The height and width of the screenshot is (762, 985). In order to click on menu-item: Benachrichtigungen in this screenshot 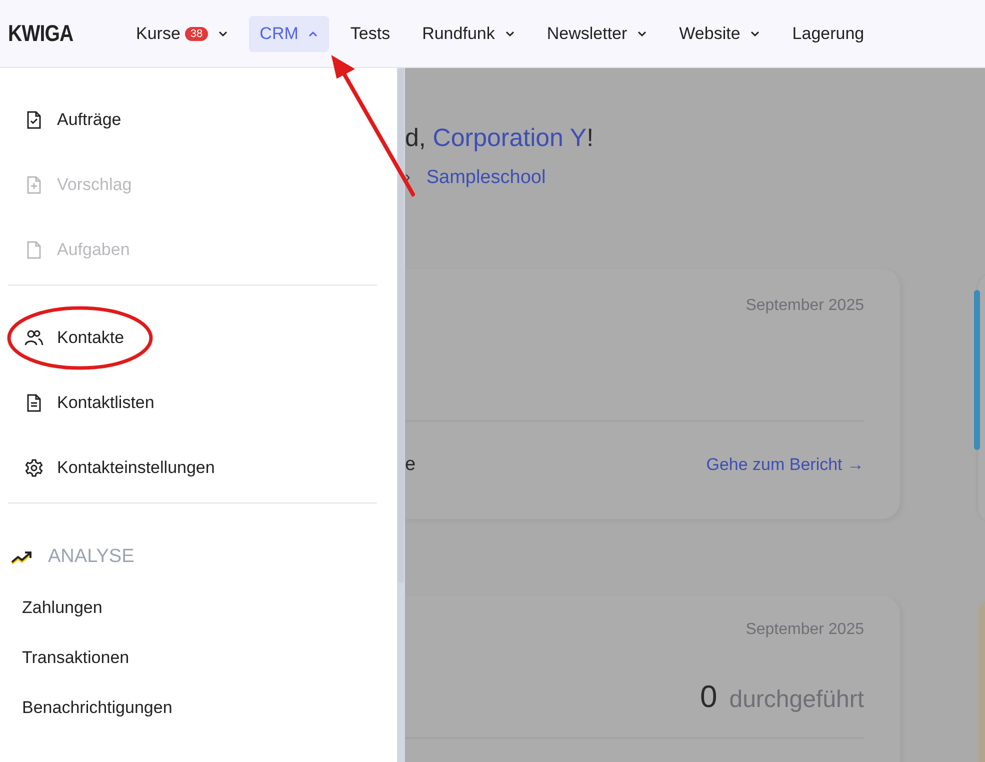, I will do `click(90, 708)`.